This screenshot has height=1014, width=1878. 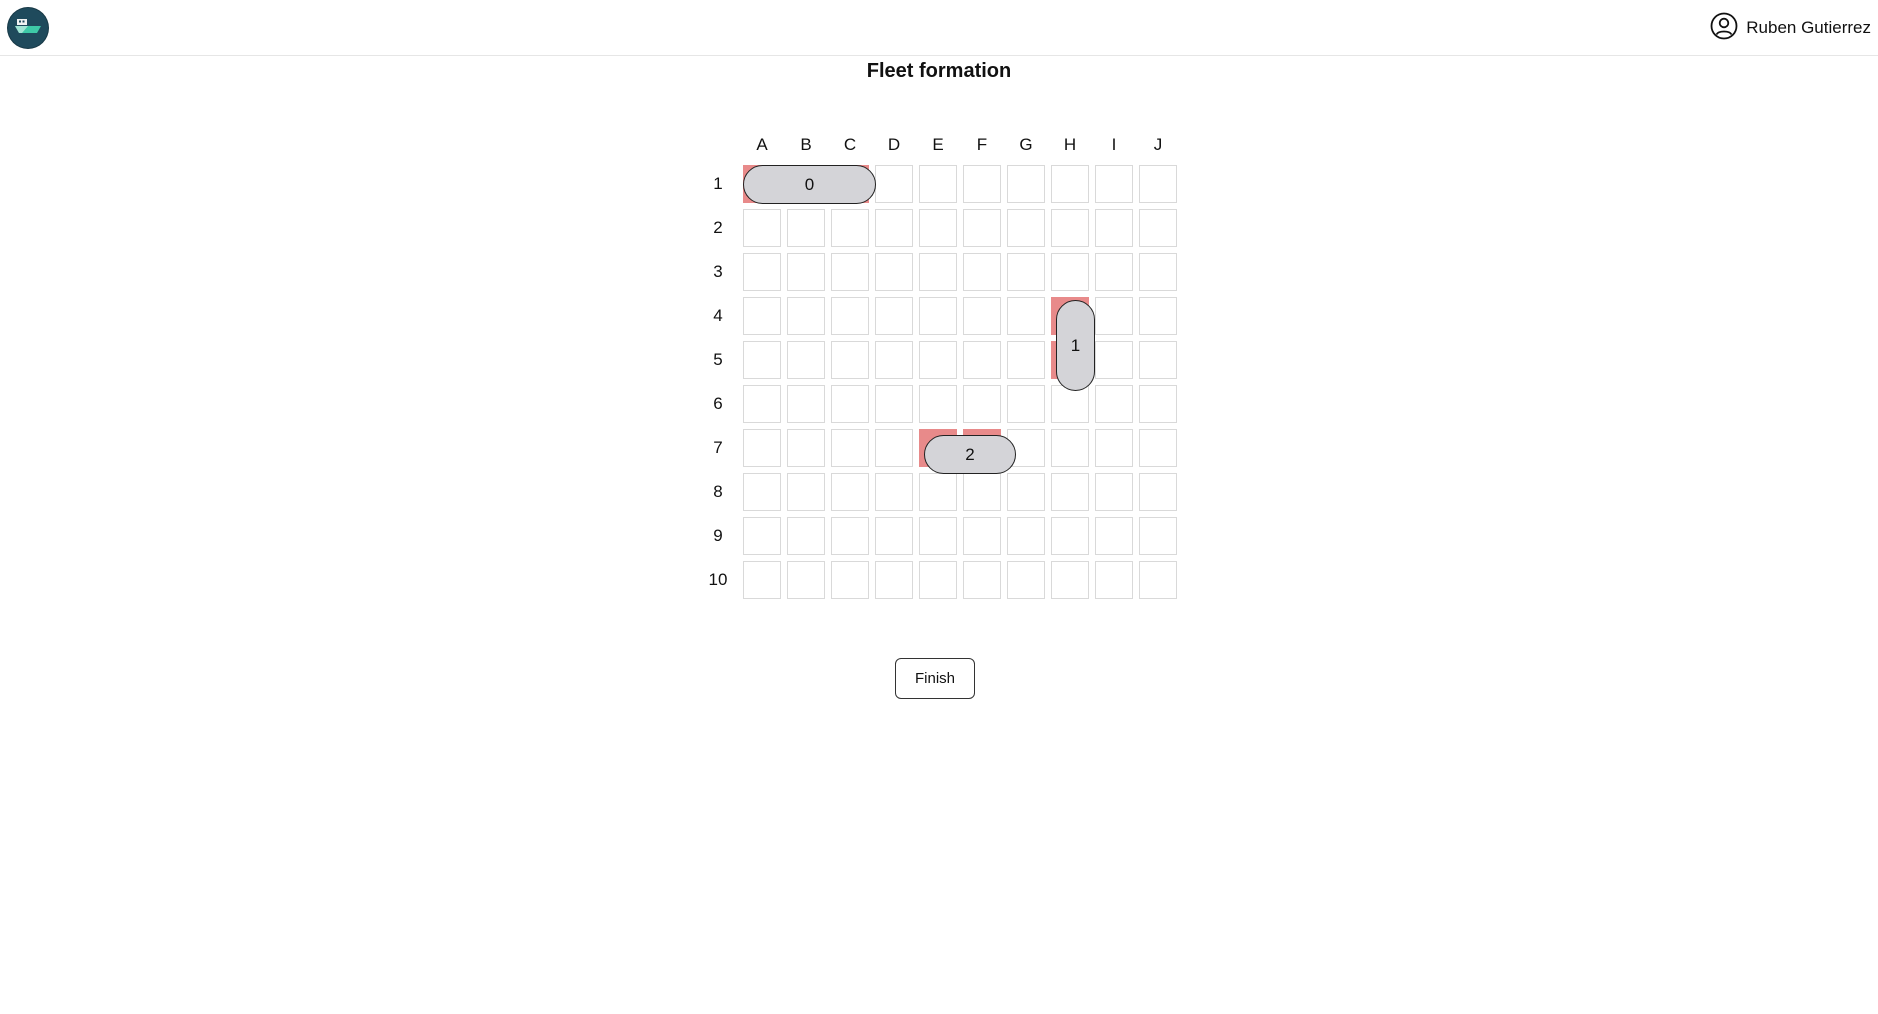 What do you see at coordinates (850, 228) in the screenshot?
I see `grid-cell-c2` at bounding box center [850, 228].